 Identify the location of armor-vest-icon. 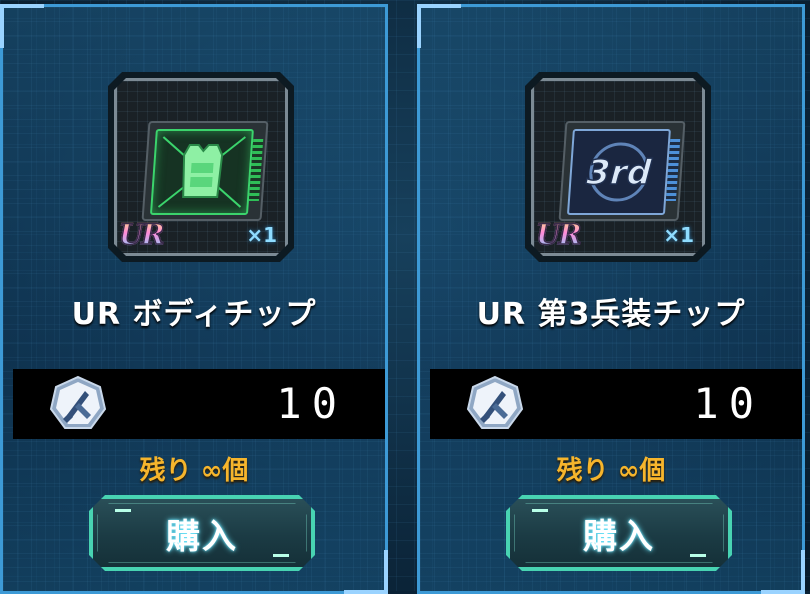
(202, 172).